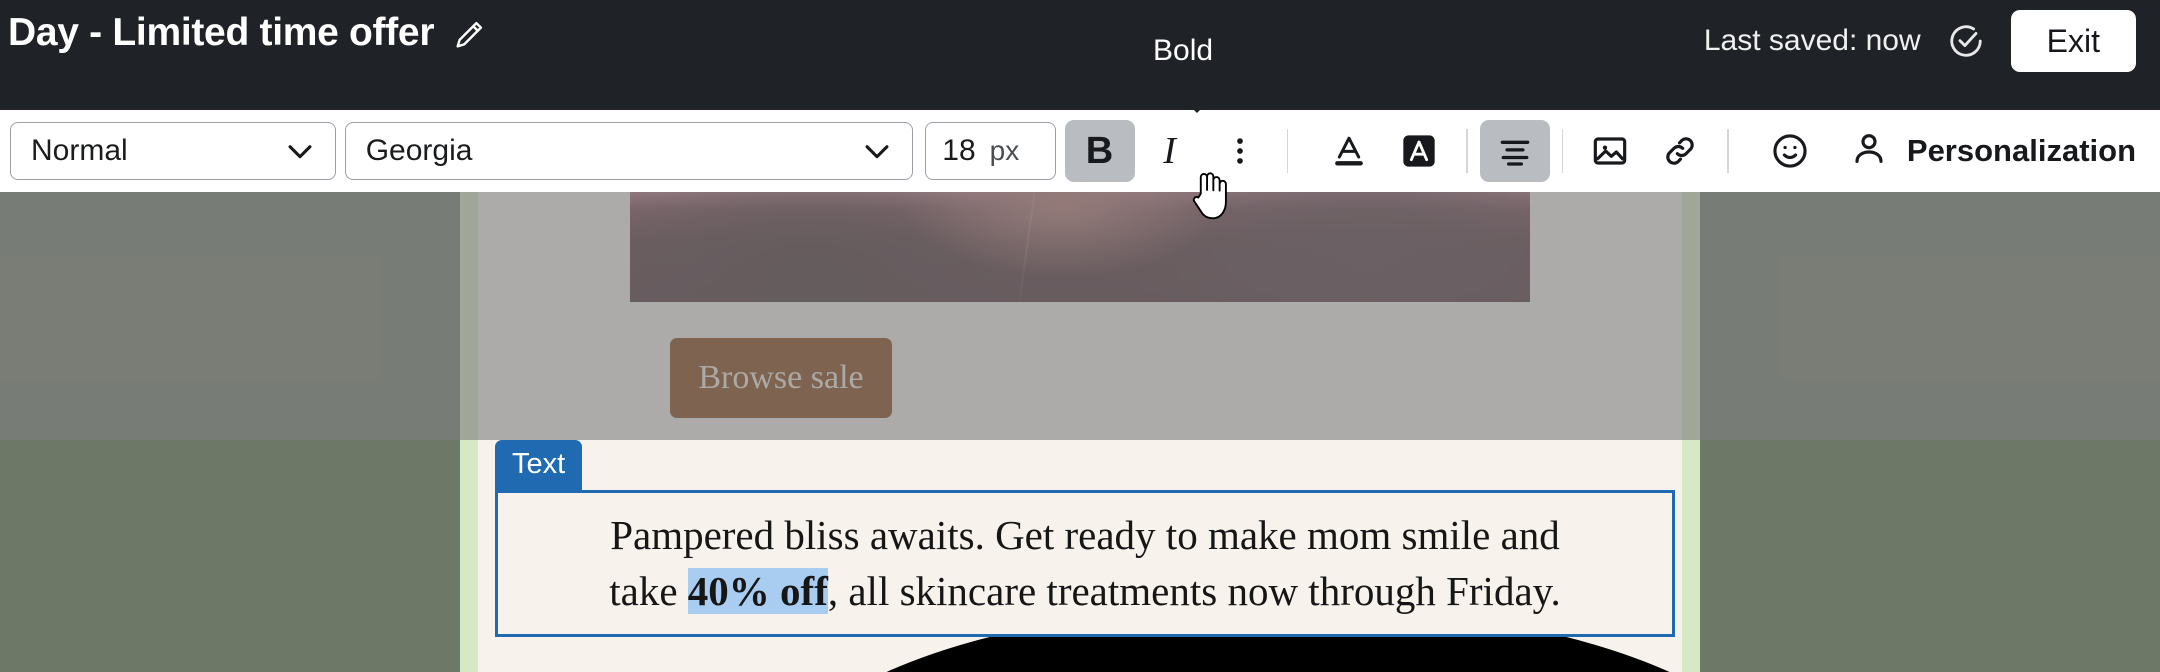  Describe the element at coordinates (757, 590) in the screenshot. I see `selected-bold-text: 40% off` at that location.